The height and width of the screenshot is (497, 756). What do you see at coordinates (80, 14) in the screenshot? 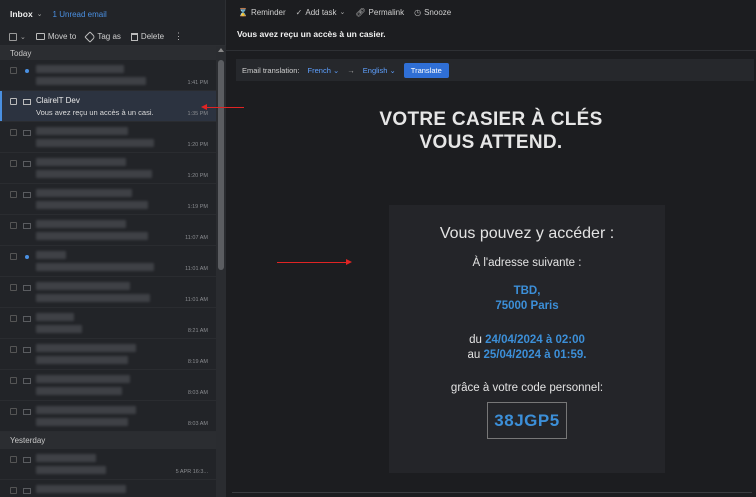
I see `unread-filter-link: 1 Unread email` at bounding box center [80, 14].